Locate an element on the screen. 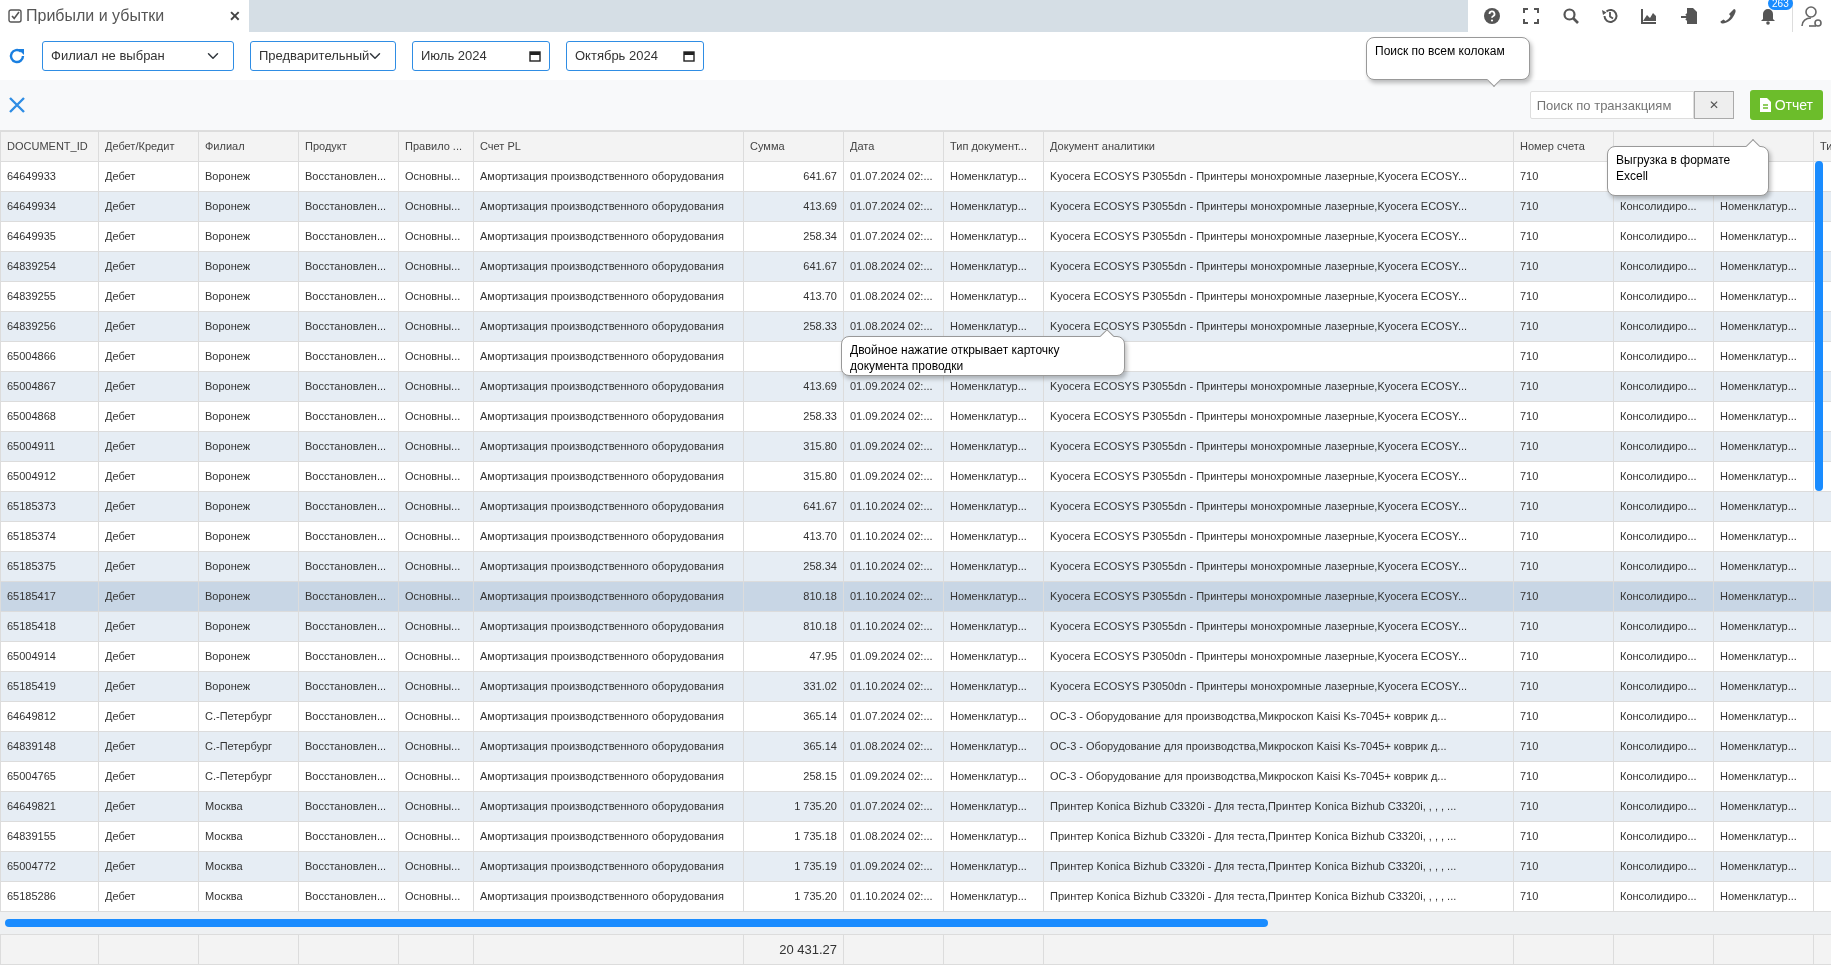  column-header: Филиал is located at coordinates (248, 146).